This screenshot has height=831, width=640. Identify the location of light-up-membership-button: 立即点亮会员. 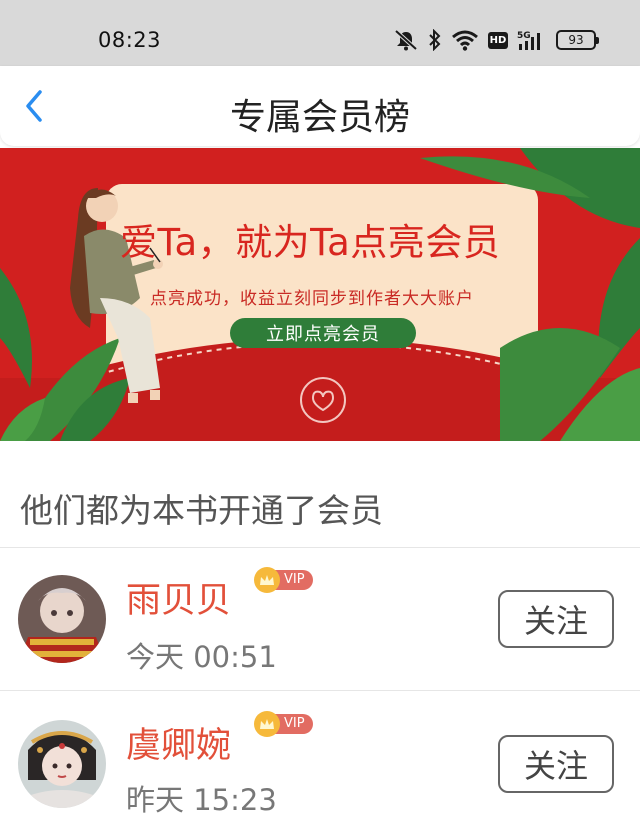
(323, 333).